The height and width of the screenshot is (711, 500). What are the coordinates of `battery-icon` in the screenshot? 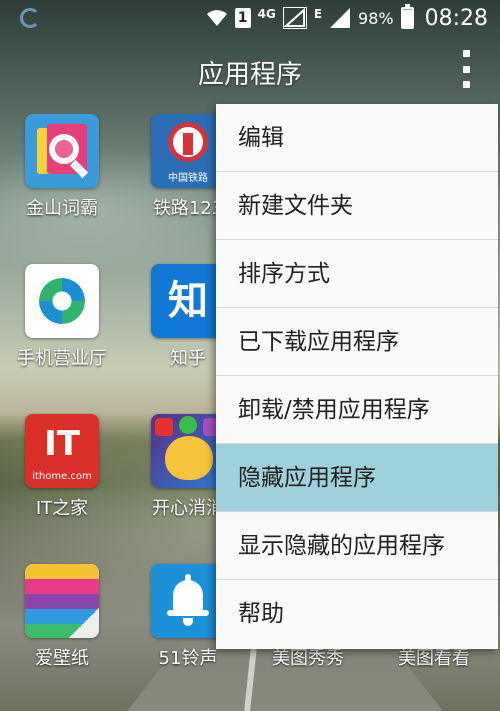 It's located at (407, 16).